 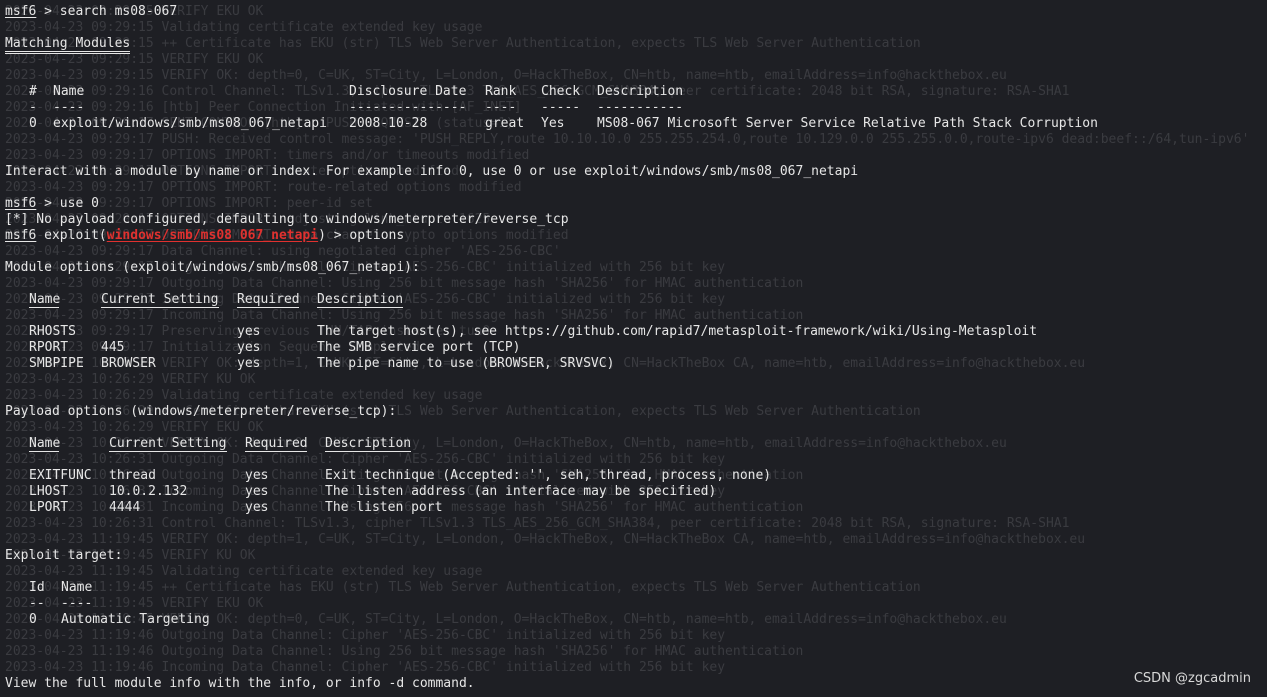 What do you see at coordinates (128, 363) in the screenshot?
I see `table-cell: BROWSER` at bounding box center [128, 363].